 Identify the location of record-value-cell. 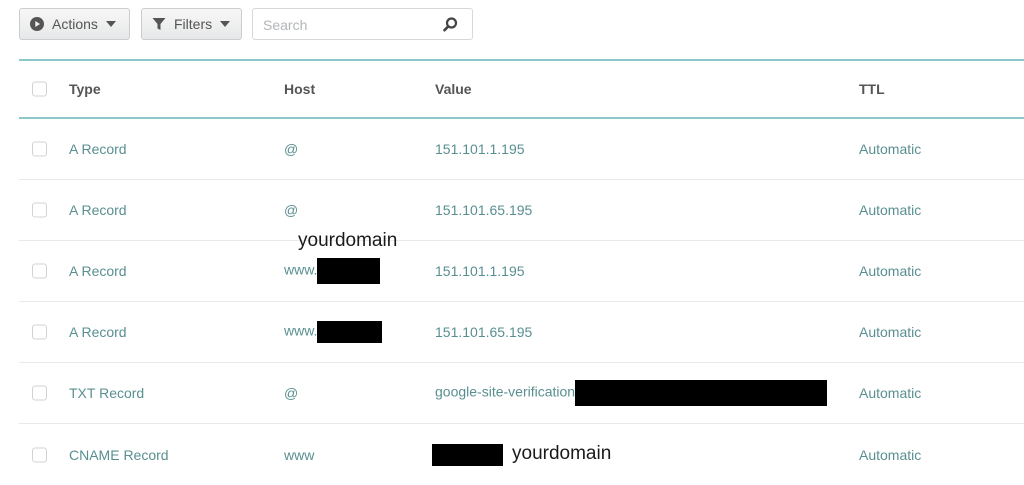
(467, 454).